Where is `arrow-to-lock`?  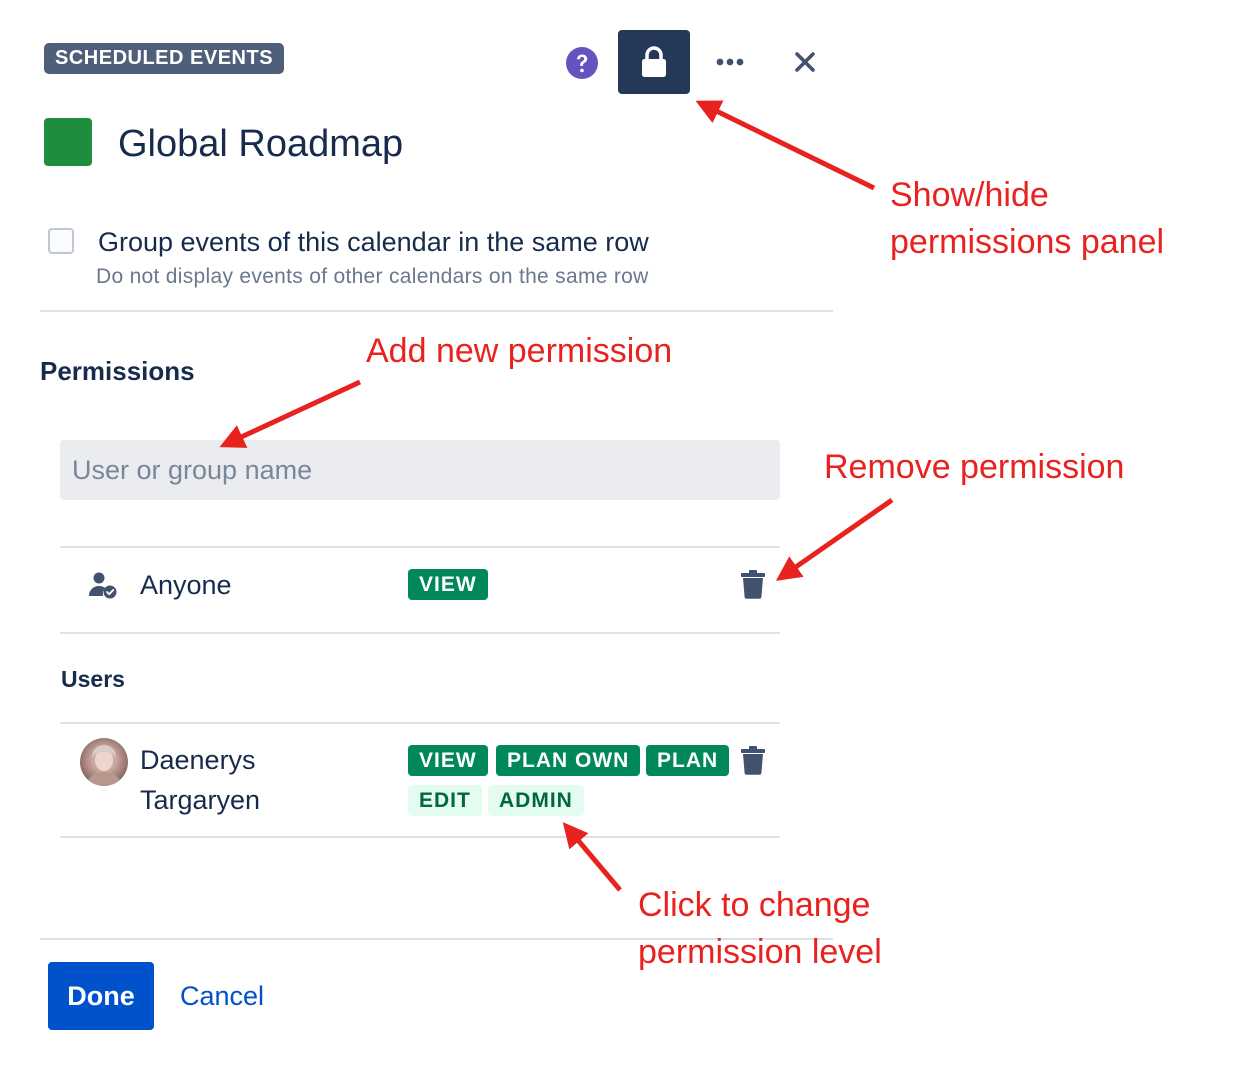 arrow-to-lock is located at coordinates (785, 145).